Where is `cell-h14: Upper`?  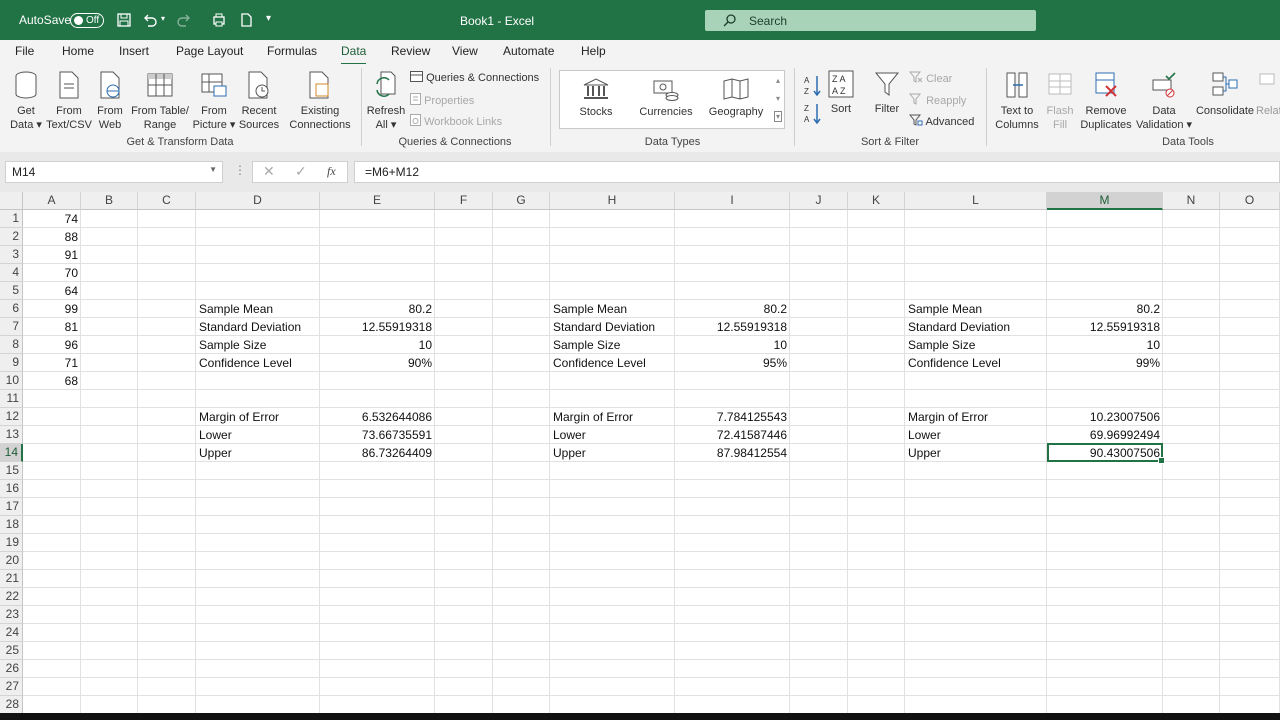 cell-h14: Upper is located at coordinates (612, 453).